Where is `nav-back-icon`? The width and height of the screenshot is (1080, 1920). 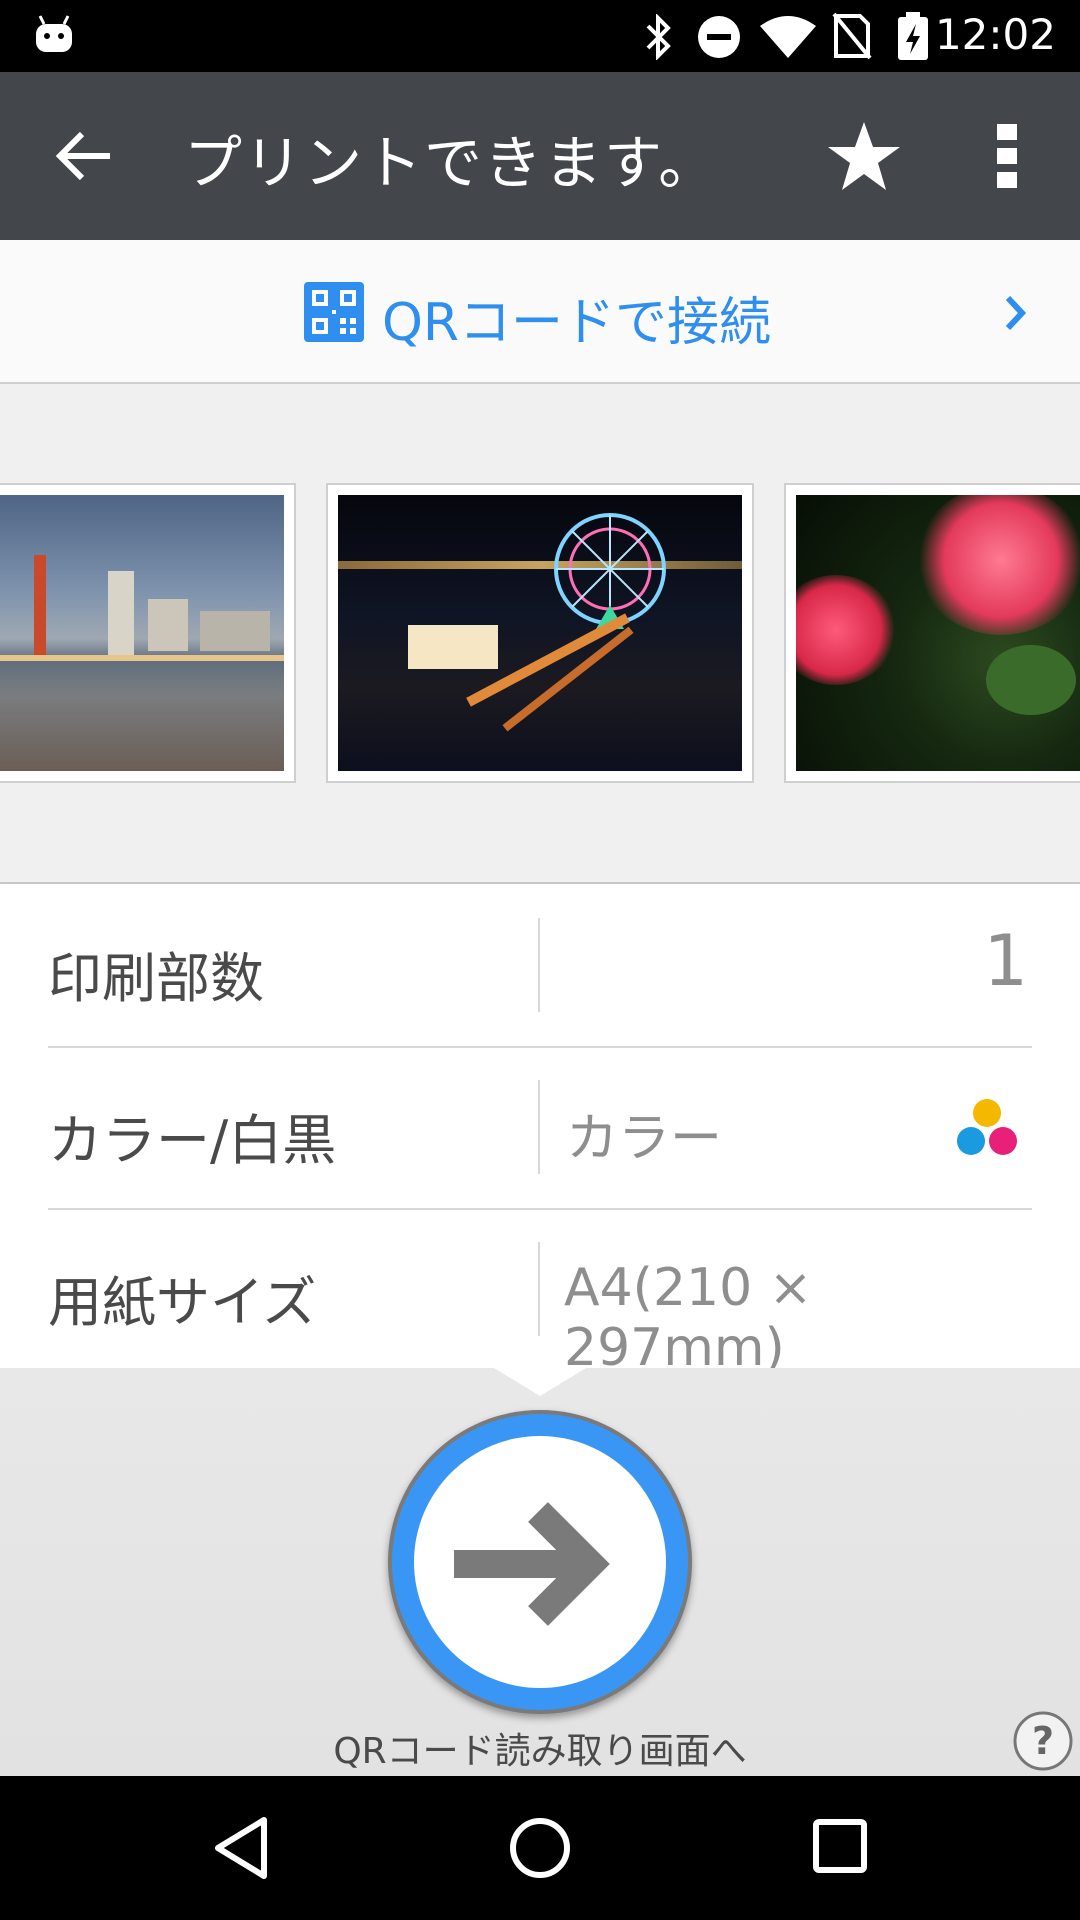
nav-back-icon is located at coordinates (242, 1848).